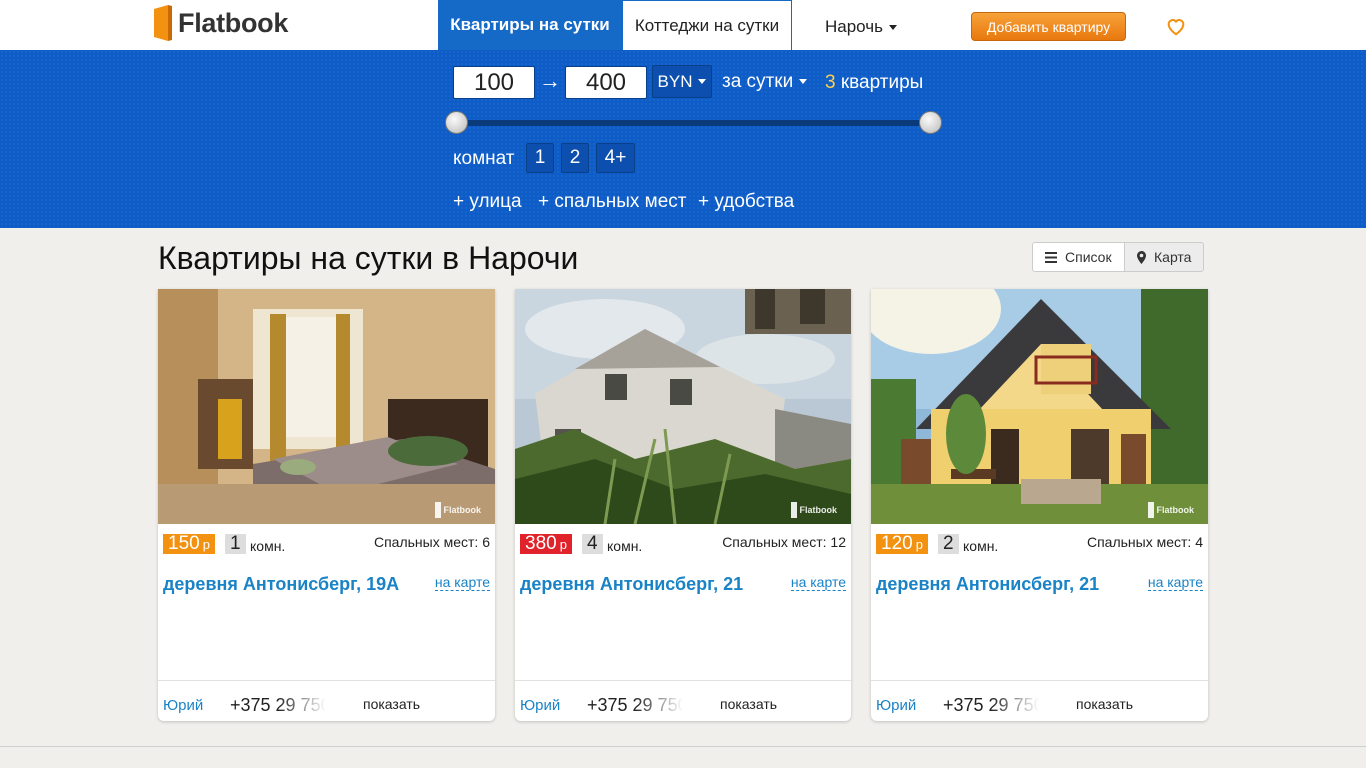  Describe the element at coordinates (1051, 257) in the screenshot. I see `list-icon` at that location.